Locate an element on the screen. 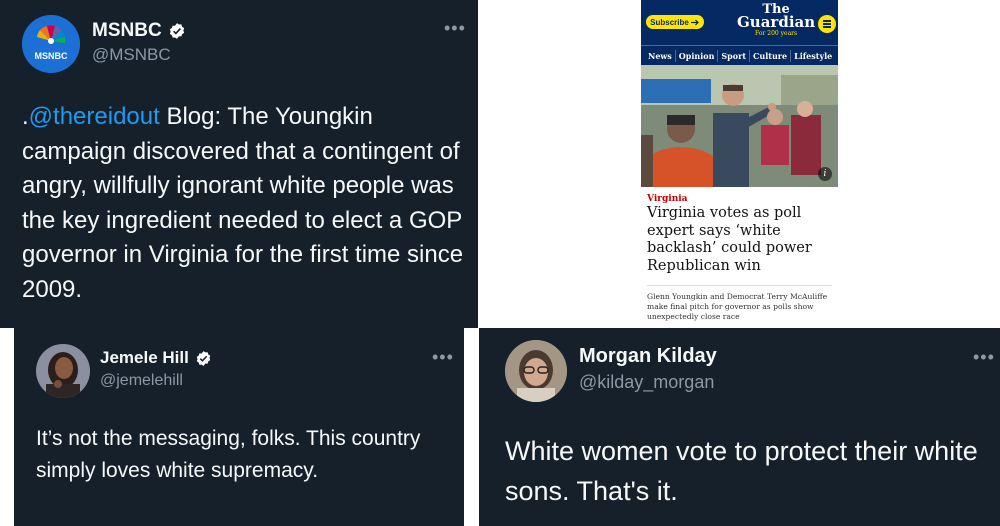  subscribe-button: Subscribe is located at coordinates (675, 22).